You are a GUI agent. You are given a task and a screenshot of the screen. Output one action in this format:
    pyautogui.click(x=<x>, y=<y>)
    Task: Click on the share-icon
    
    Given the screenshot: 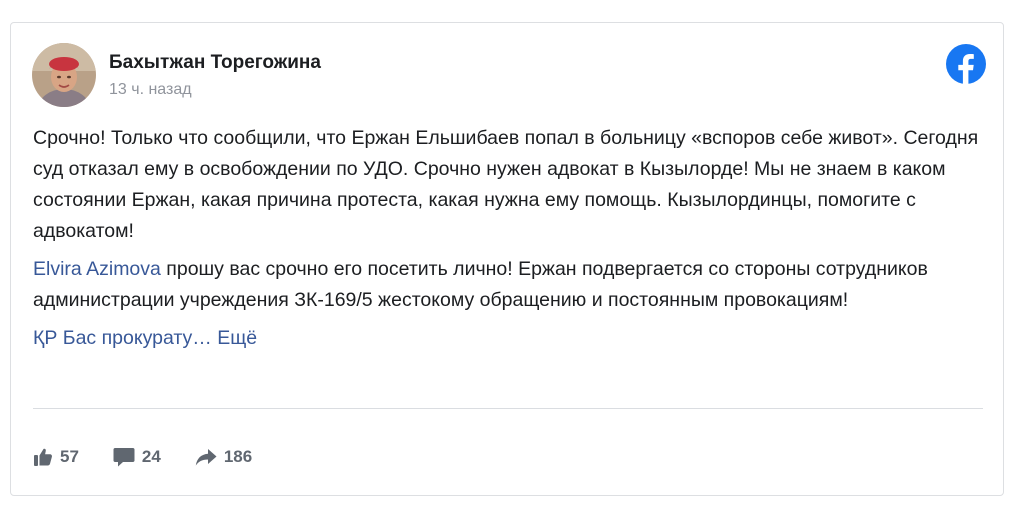 What is the action you would take?
    pyautogui.click(x=206, y=457)
    